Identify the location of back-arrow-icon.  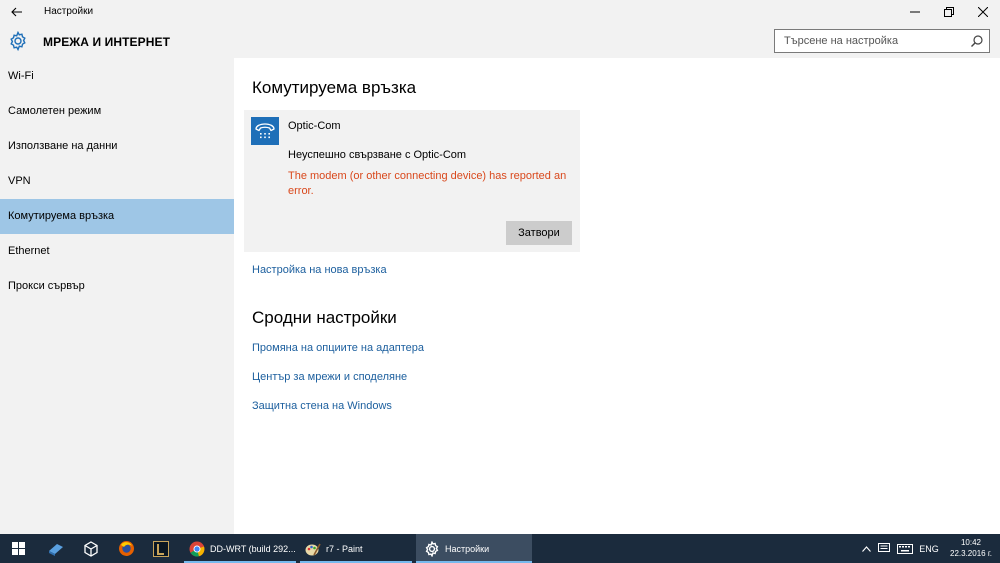
(16, 12).